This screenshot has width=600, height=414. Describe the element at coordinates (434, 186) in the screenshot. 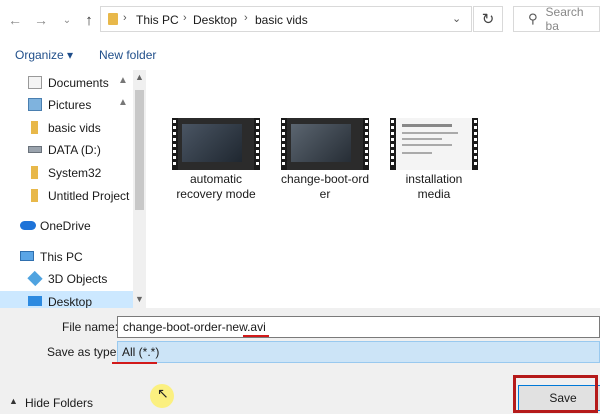

I see `file-name: installation media` at that location.